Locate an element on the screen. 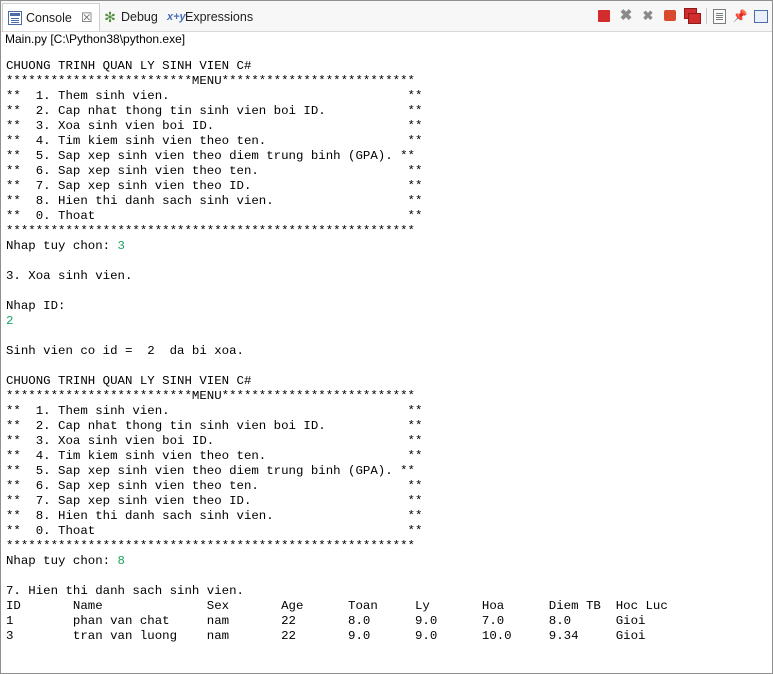 The height and width of the screenshot is (674, 773). tab-debug-label: Debug is located at coordinates (139, 17).